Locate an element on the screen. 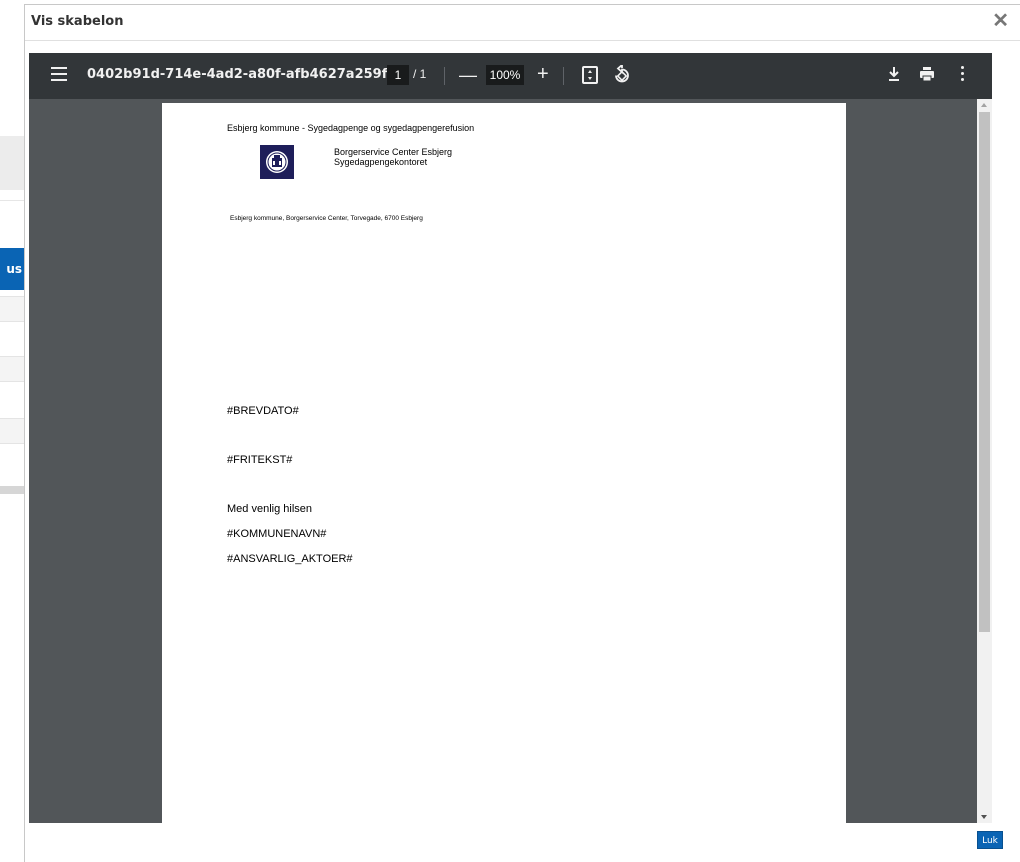 This screenshot has width=1020, height=862. organization-name: Borgerservice Center Esbjerg is located at coordinates (393, 152).